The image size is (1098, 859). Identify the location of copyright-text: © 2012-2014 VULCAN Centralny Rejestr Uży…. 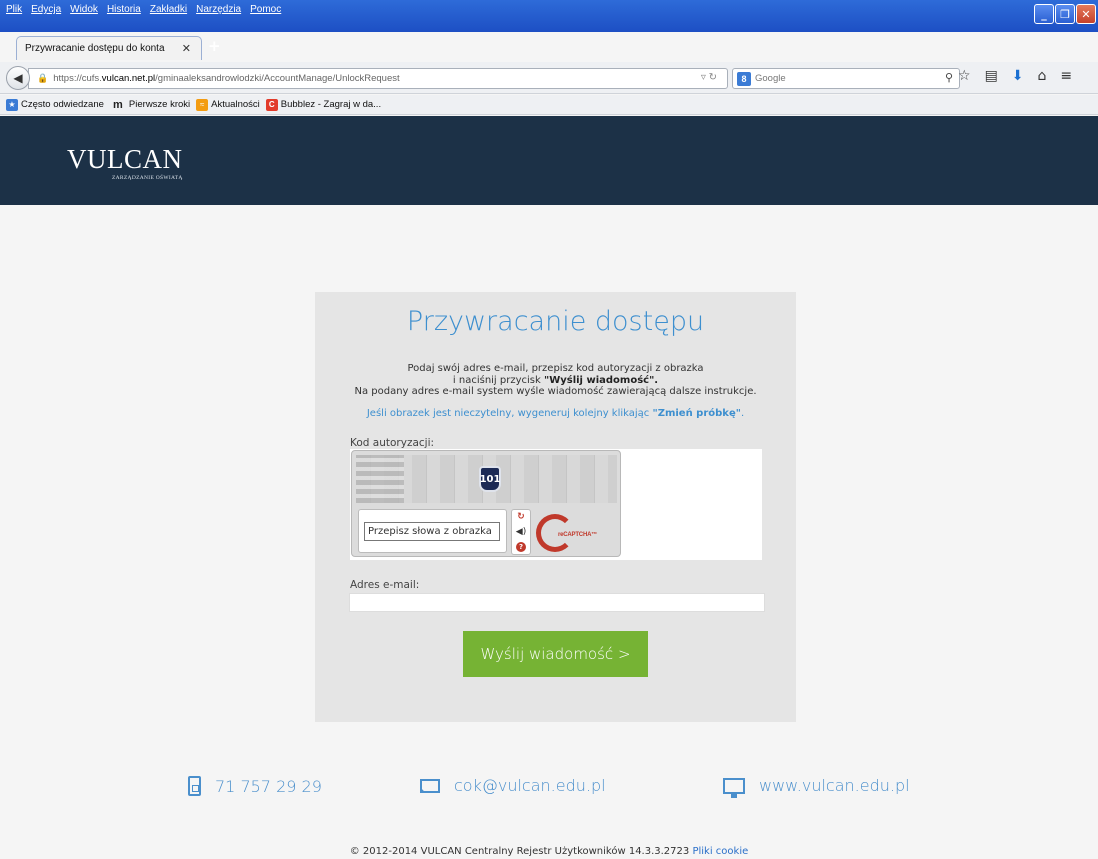
(519, 851).